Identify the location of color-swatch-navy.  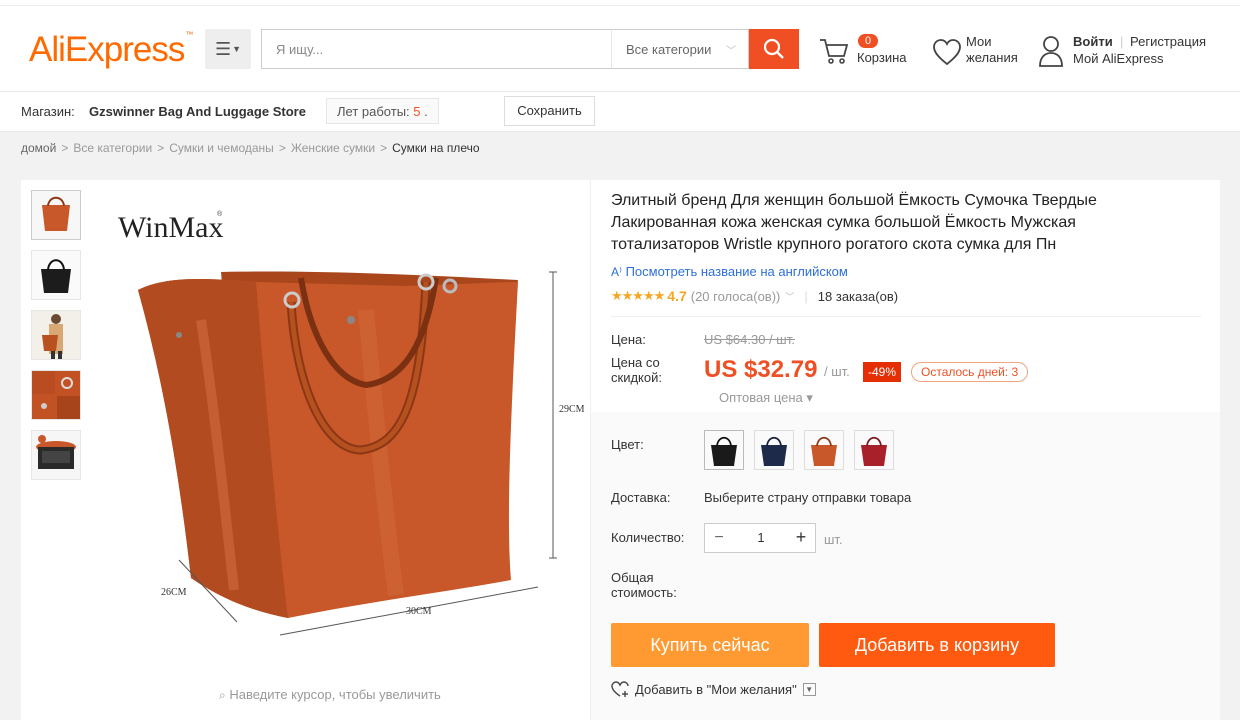
(774, 450).